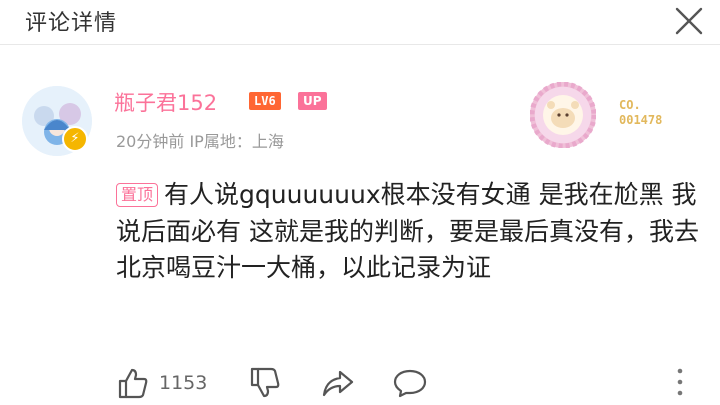 The width and height of the screenshot is (720, 405). Describe the element at coordinates (200, 141) in the screenshot. I see `comment-meta: 20分钟前 IP属地：上海` at that location.